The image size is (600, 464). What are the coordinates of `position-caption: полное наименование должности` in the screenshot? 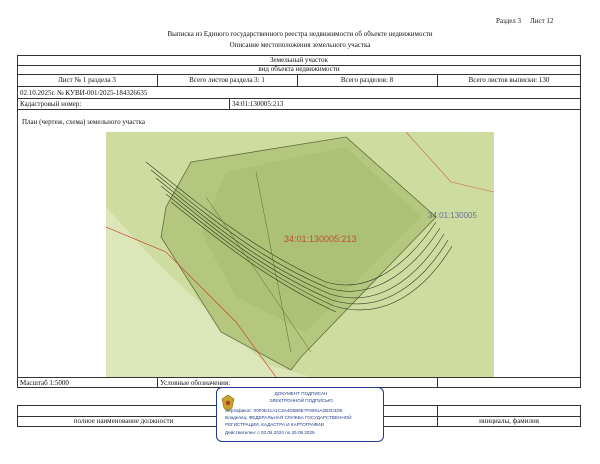 It's located at (123, 421).